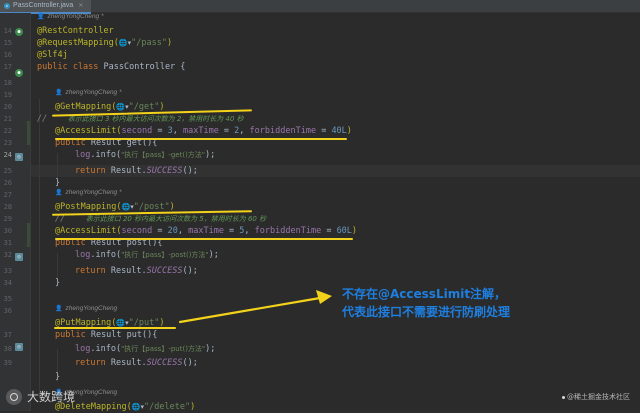 The height and width of the screenshot is (413, 640). What do you see at coordinates (40, 396) in the screenshot?
I see `brand-logo: 大数跨境` at bounding box center [40, 396].